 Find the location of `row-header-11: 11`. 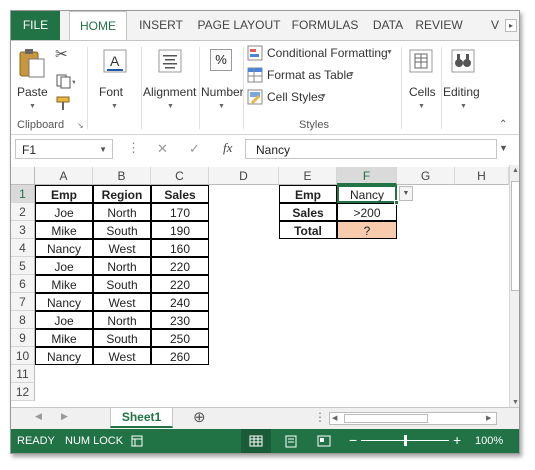

row-header-11: 11 is located at coordinates (23, 374).